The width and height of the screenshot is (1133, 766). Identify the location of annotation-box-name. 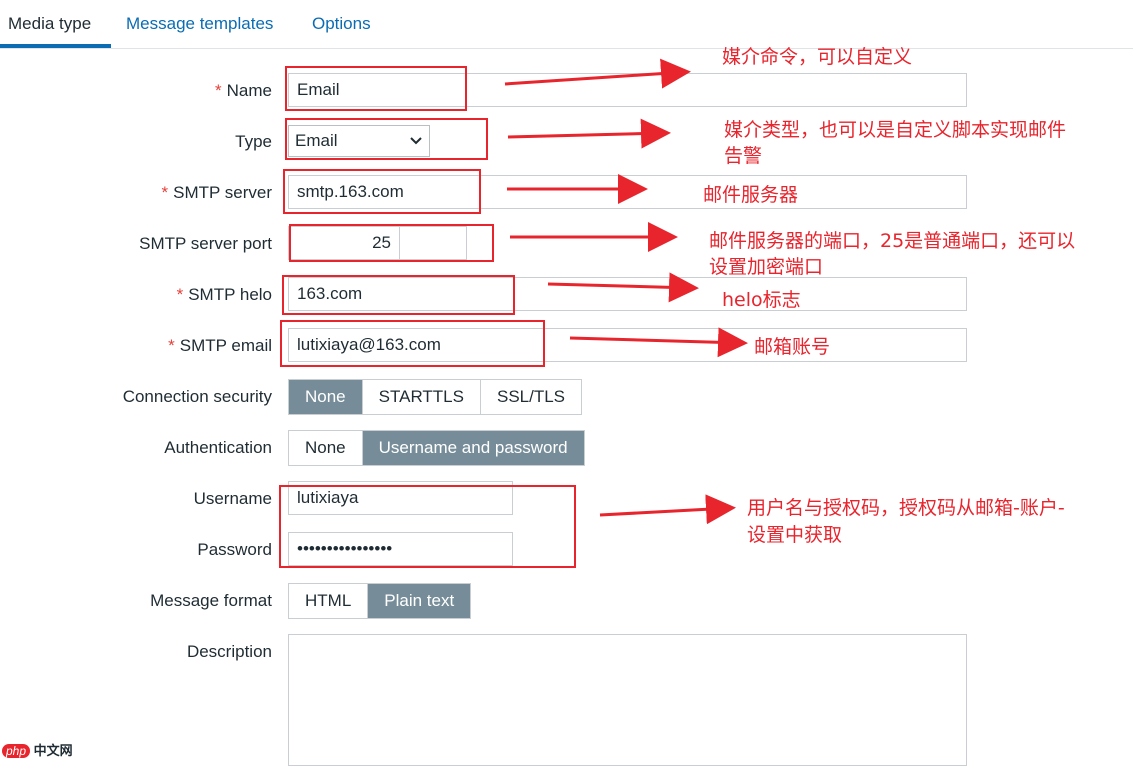
(376, 88).